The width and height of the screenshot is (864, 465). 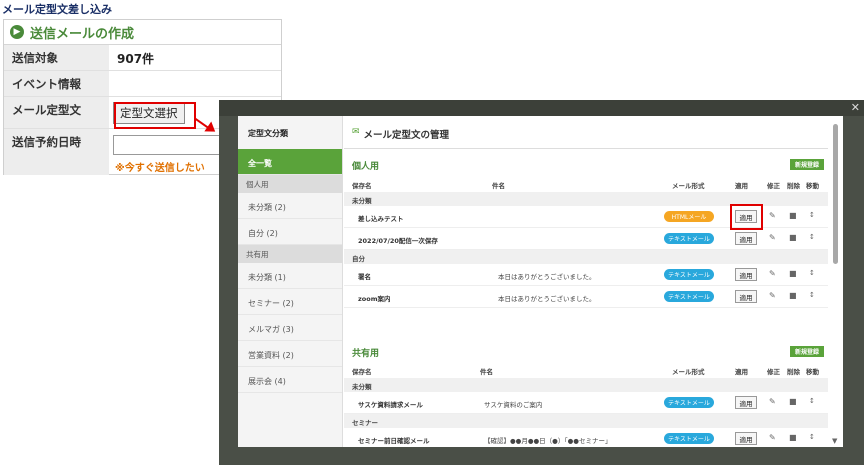 I want to click on sidebar-group-shared: 共有用, so click(x=290, y=254).